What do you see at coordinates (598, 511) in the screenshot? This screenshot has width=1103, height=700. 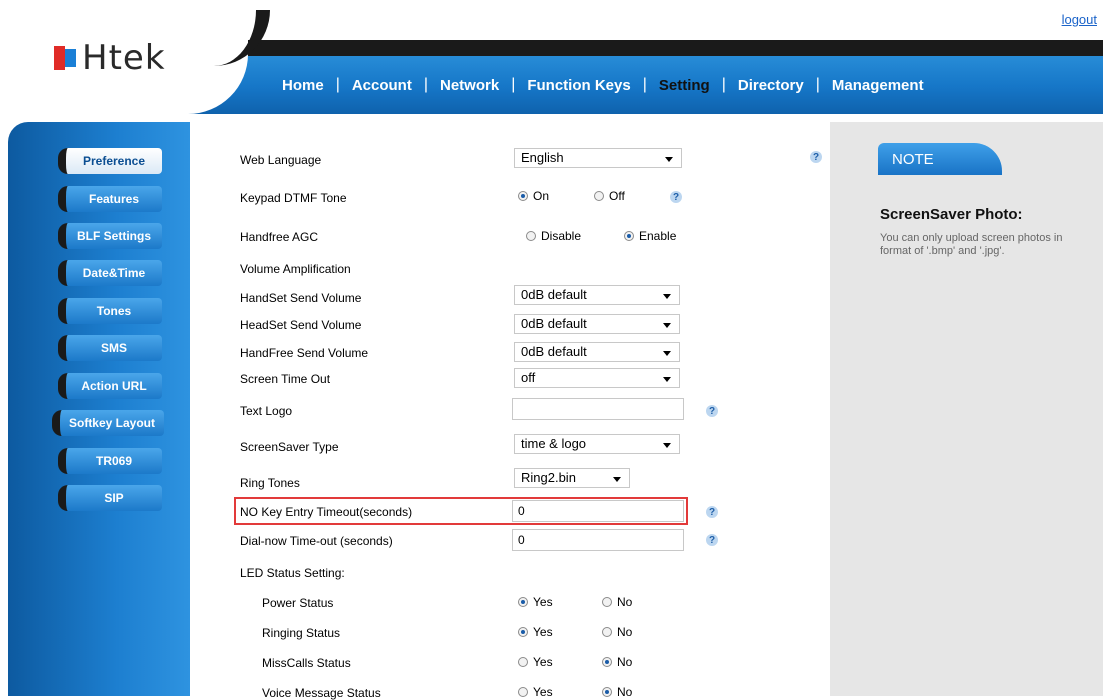 I see `no-key-timeout-input: 0` at bounding box center [598, 511].